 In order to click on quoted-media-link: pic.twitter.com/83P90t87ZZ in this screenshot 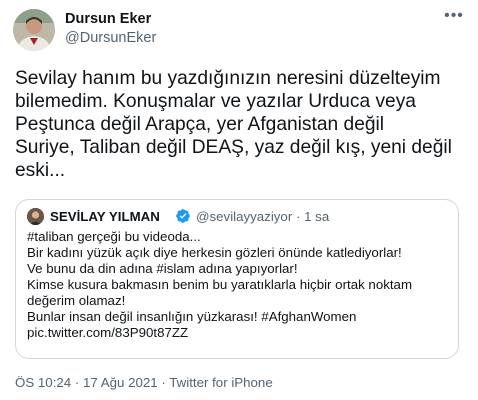, I will do `click(239, 333)`.